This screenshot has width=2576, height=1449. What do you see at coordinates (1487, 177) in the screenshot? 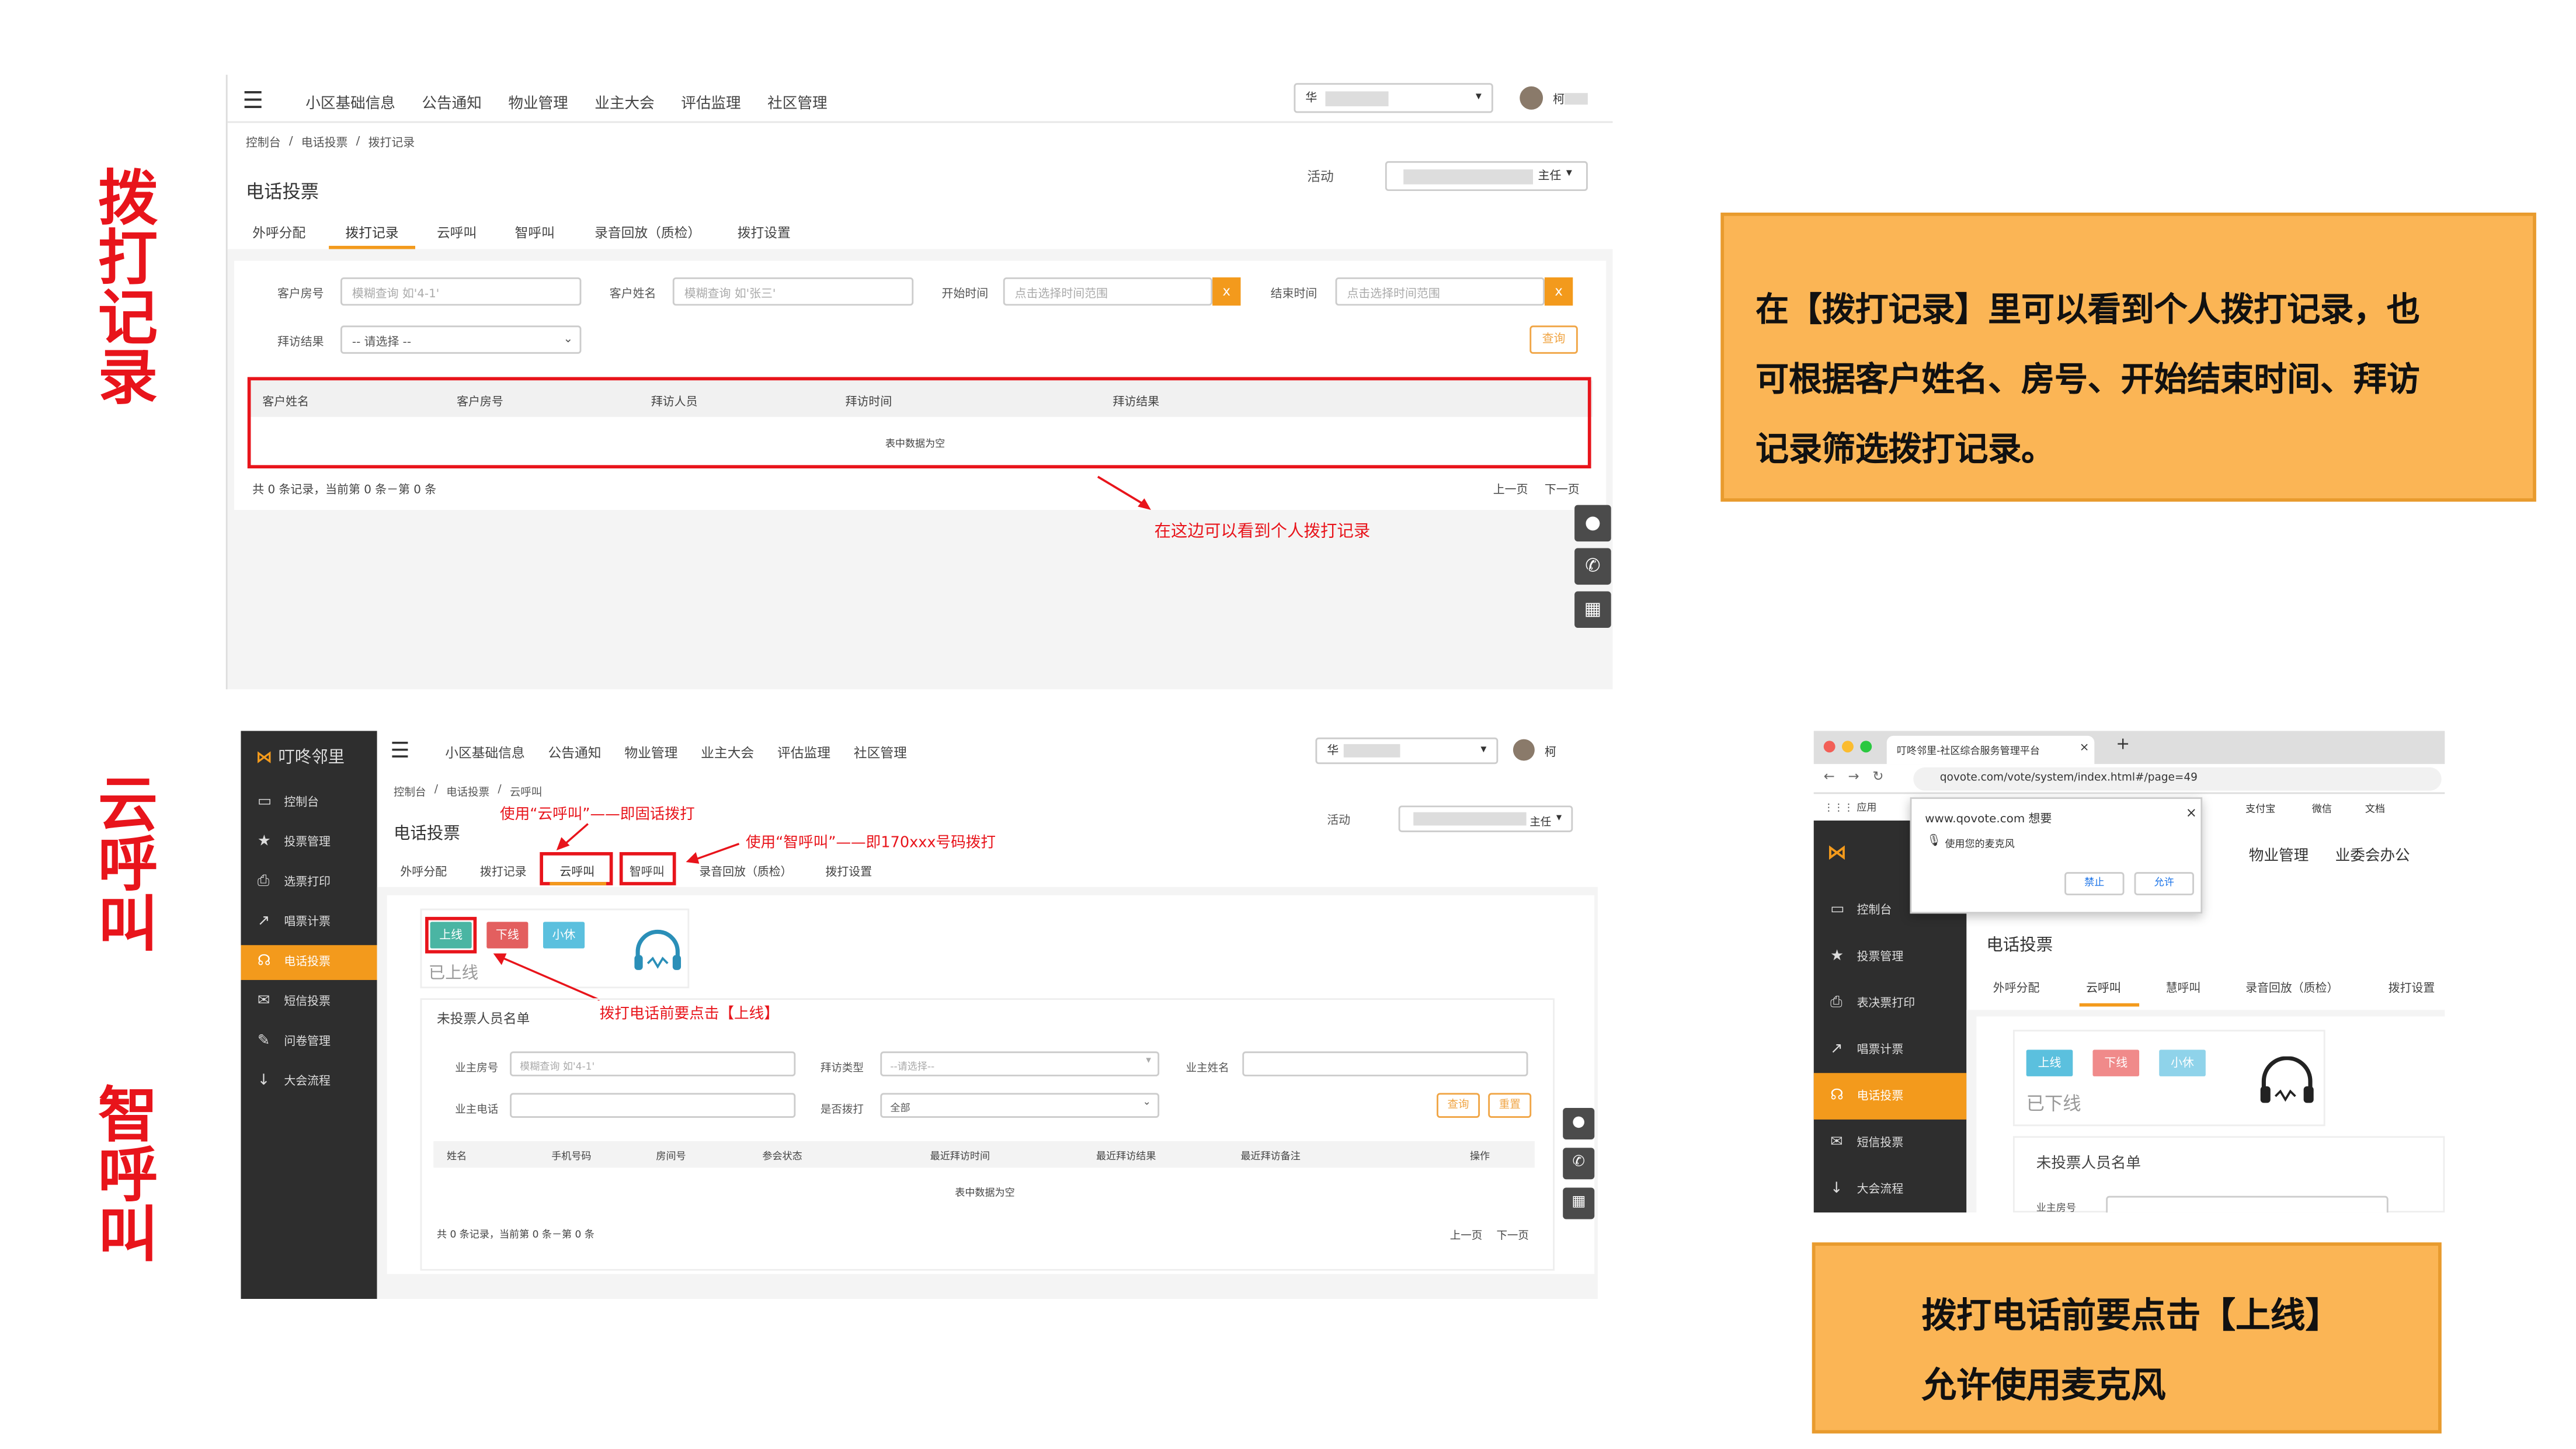
I see `activity-select: 主任 ▾` at bounding box center [1487, 177].